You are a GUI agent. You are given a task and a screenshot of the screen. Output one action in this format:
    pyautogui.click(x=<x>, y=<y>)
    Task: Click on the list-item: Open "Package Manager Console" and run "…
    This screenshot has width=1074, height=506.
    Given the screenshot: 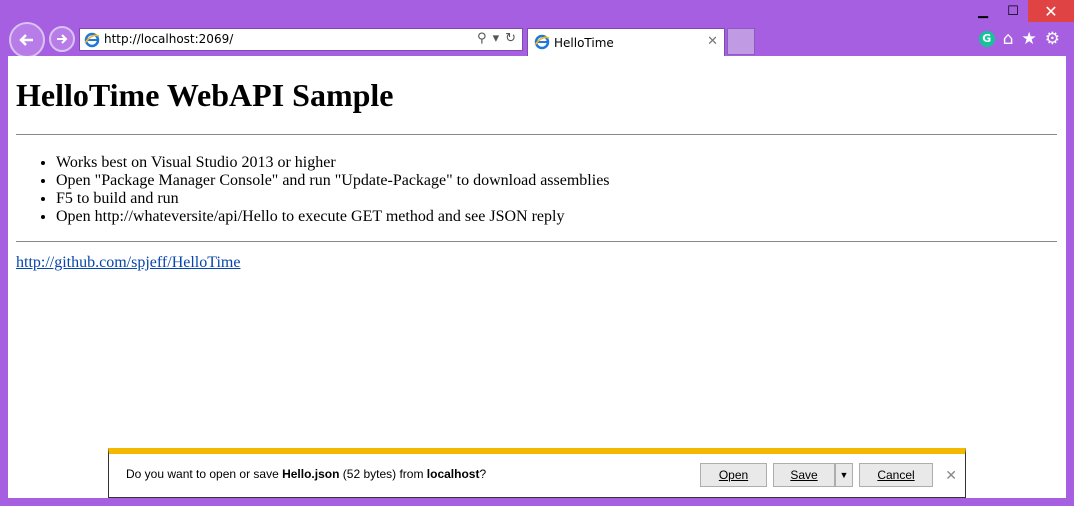 What is the action you would take?
    pyautogui.click(x=333, y=181)
    